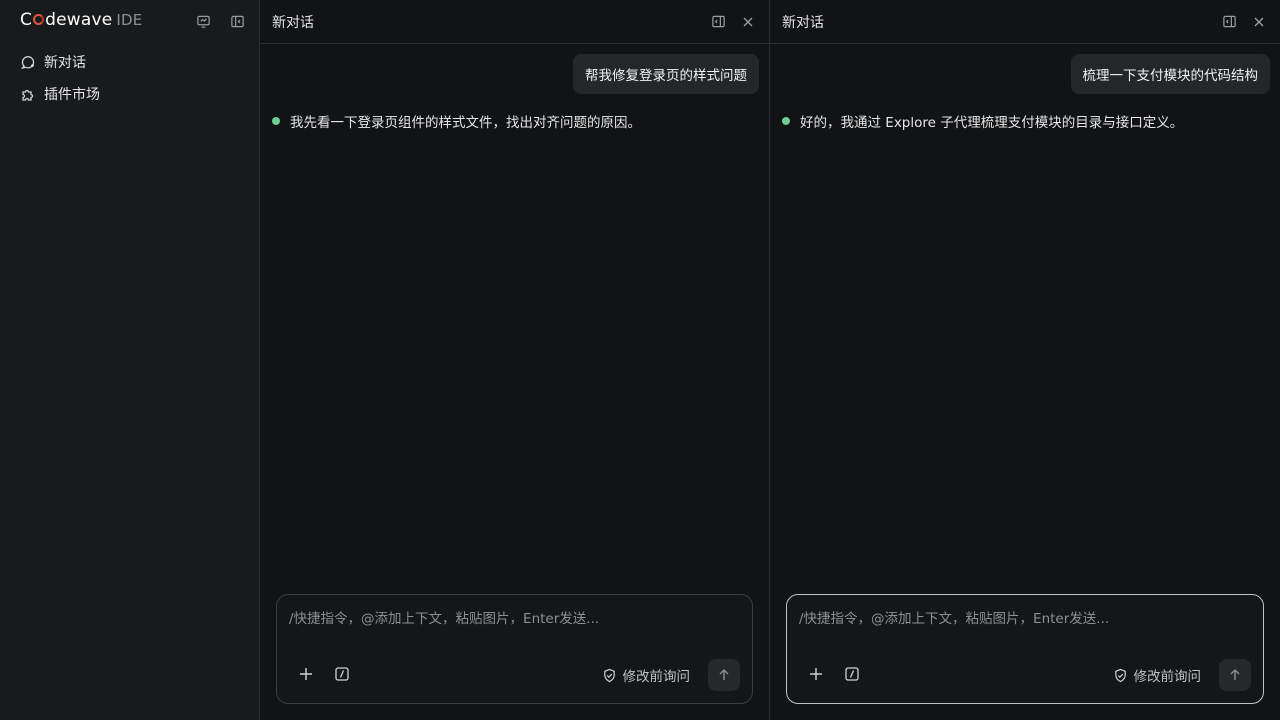  I want to click on assistant-message: 我先看一下登录页组件的样式文件，找出对齐问题的原因。, so click(465, 123).